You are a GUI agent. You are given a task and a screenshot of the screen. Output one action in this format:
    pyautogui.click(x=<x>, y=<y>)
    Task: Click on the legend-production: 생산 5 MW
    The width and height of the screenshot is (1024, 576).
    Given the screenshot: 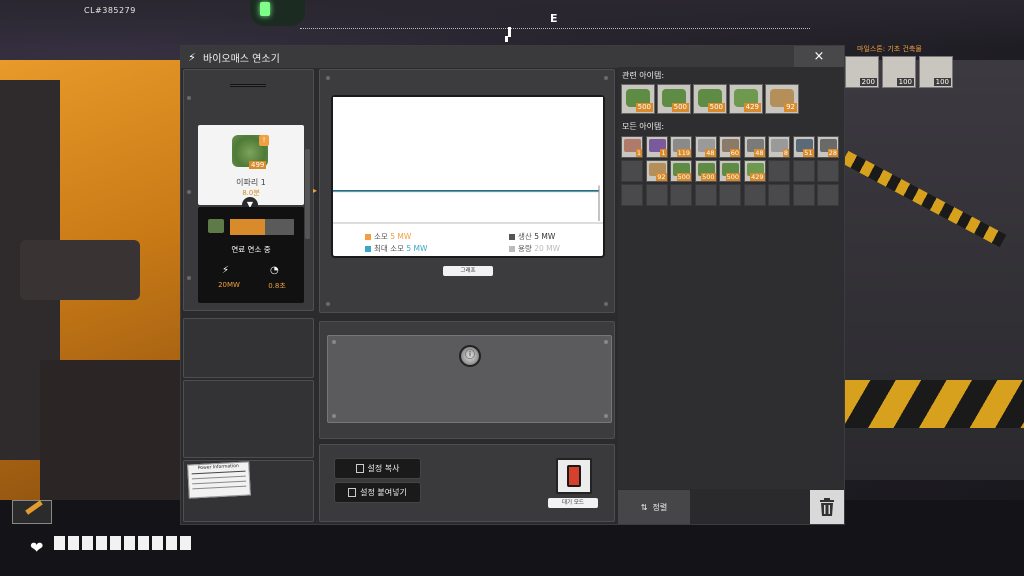 What is the action you would take?
    pyautogui.click(x=532, y=236)
    